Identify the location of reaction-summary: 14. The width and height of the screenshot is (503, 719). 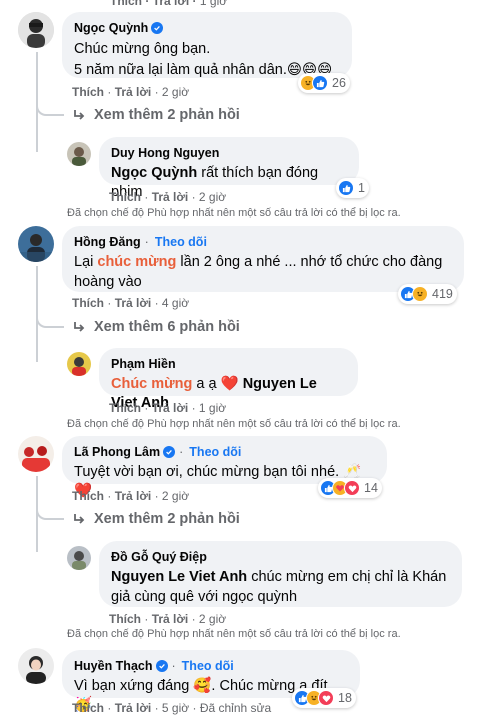
(350, 488).